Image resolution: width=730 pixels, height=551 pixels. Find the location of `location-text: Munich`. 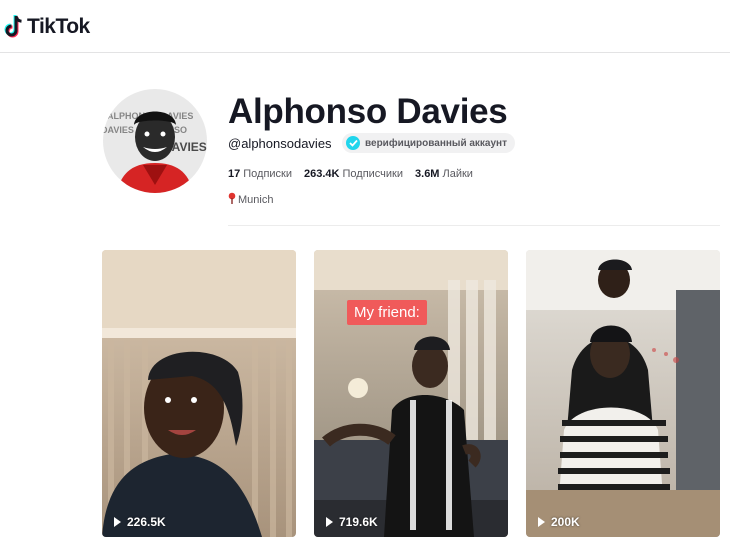

location-text: Munich is located at coordinates (256, 199).